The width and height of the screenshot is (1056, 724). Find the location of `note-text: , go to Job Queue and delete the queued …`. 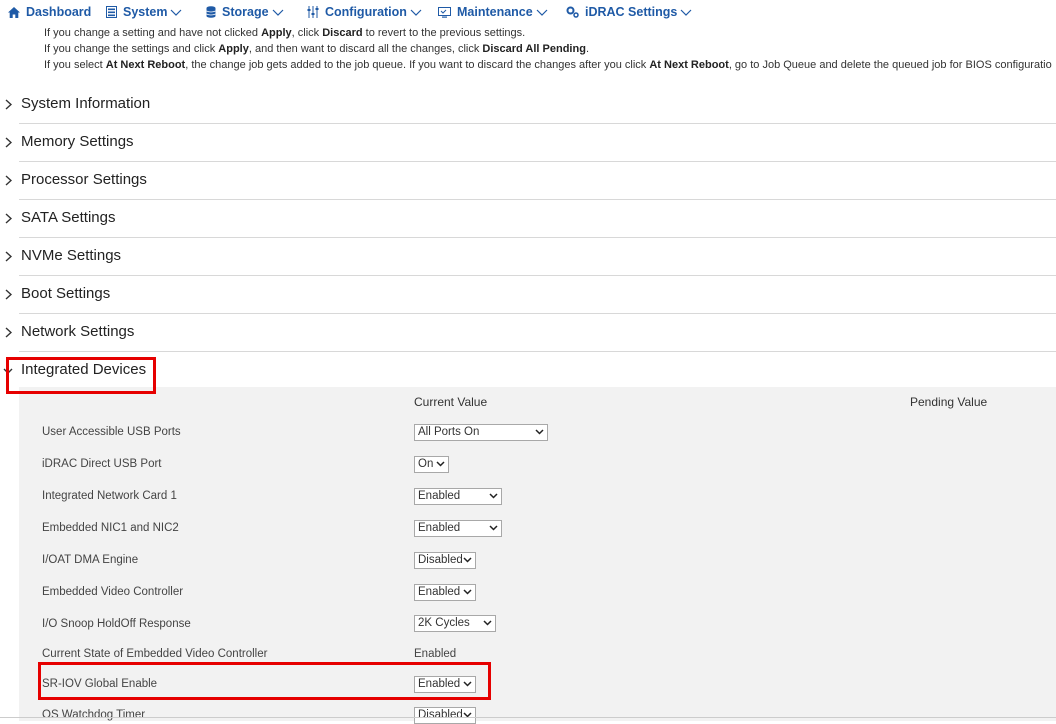

note-text: , go to Job Queue and delete the queued … is located at coordinates (890, 65).